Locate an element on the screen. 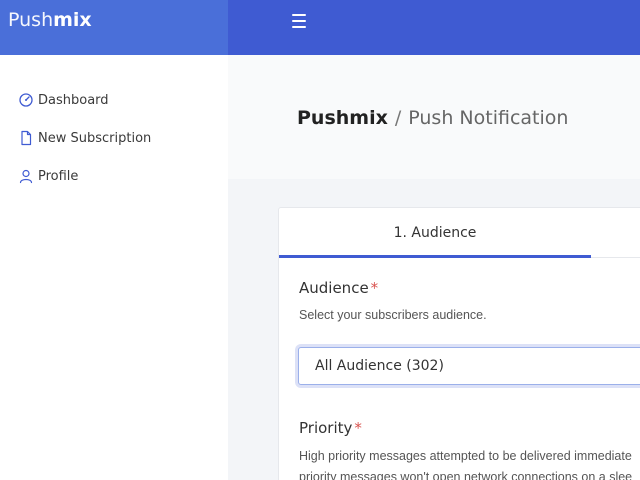  tab-label: 1. Audience is located at coordinates (435, 233).